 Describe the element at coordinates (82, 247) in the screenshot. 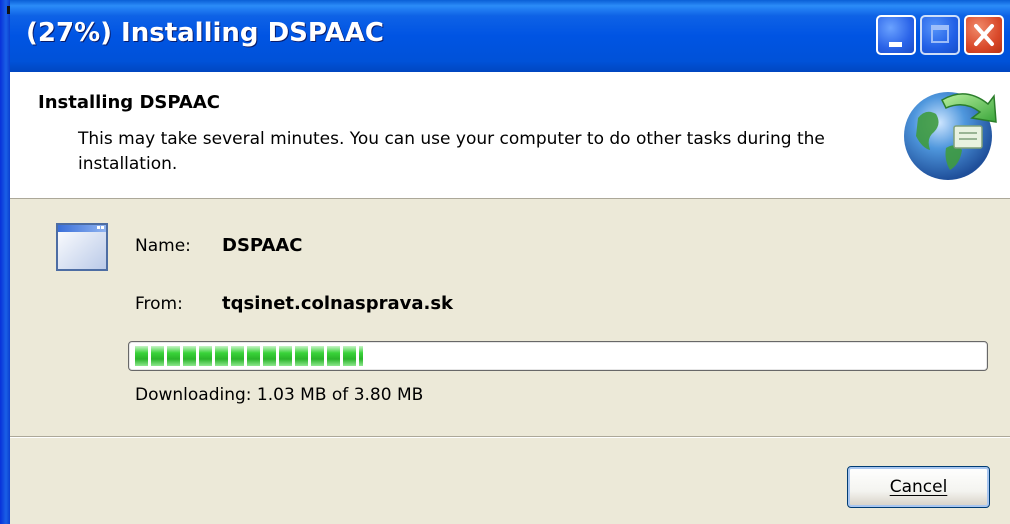

I see `application-window-icon` at that location.